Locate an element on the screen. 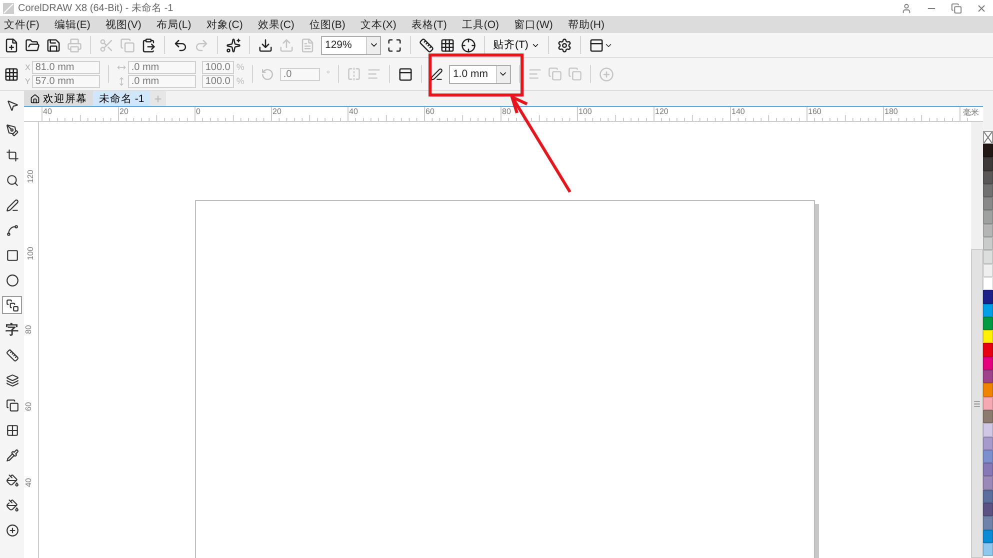 The image size is (993, 558). guidelines-button is located at coordinates (468, 45).